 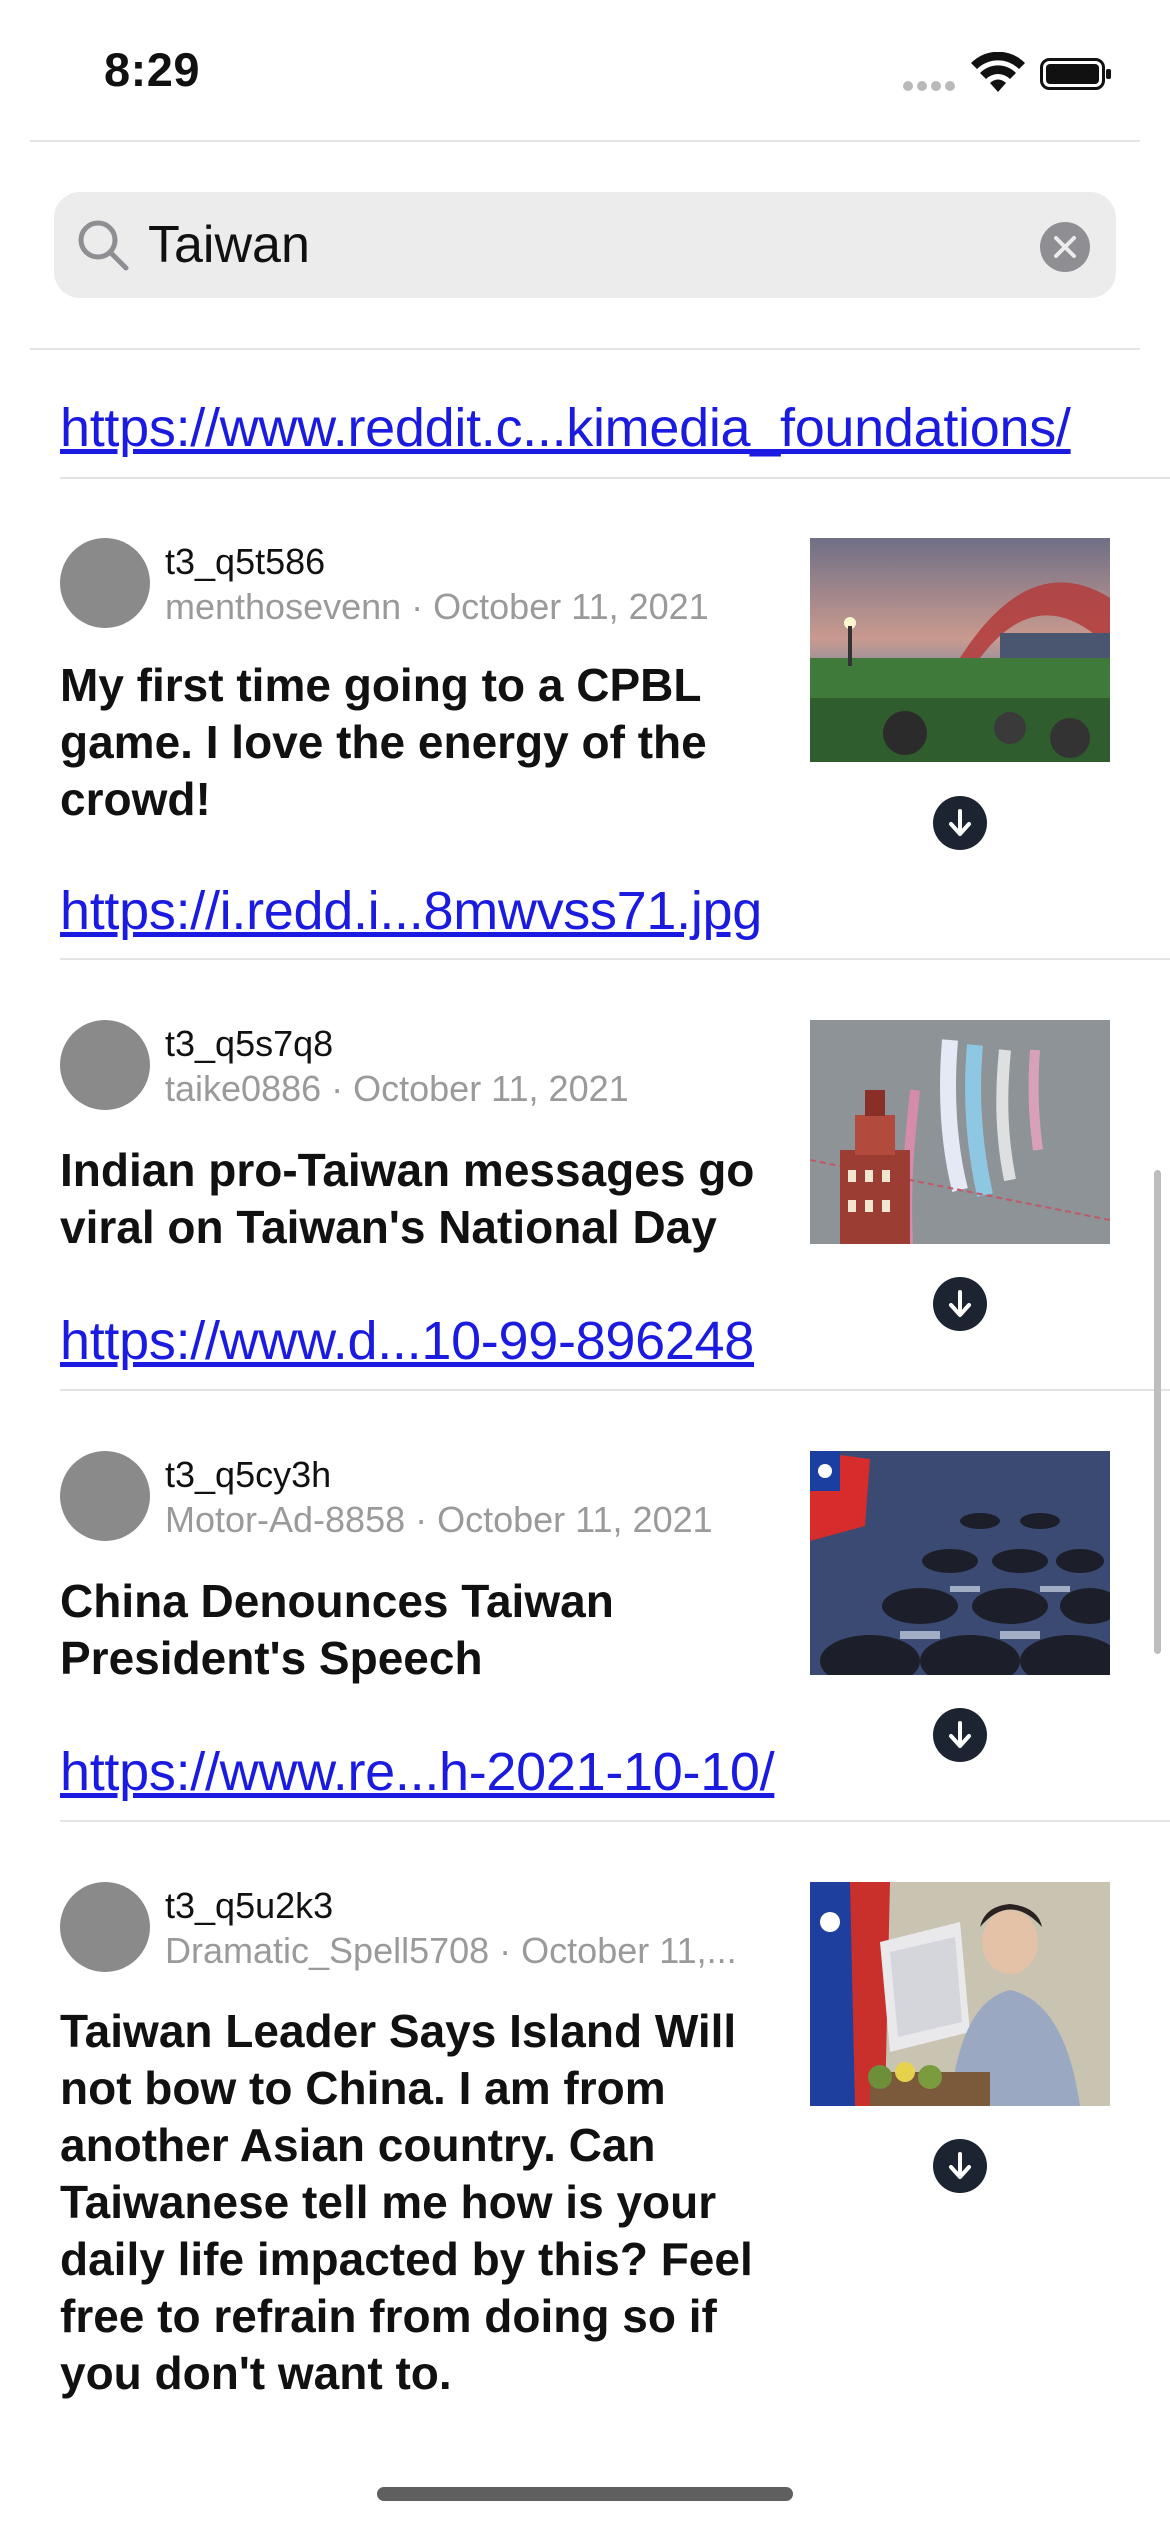 What do you see at coordinates (407, 1341) in the screenshot?
I see `post-link: https://www.d...10-99-896248` at bounding box center [407, 1341].